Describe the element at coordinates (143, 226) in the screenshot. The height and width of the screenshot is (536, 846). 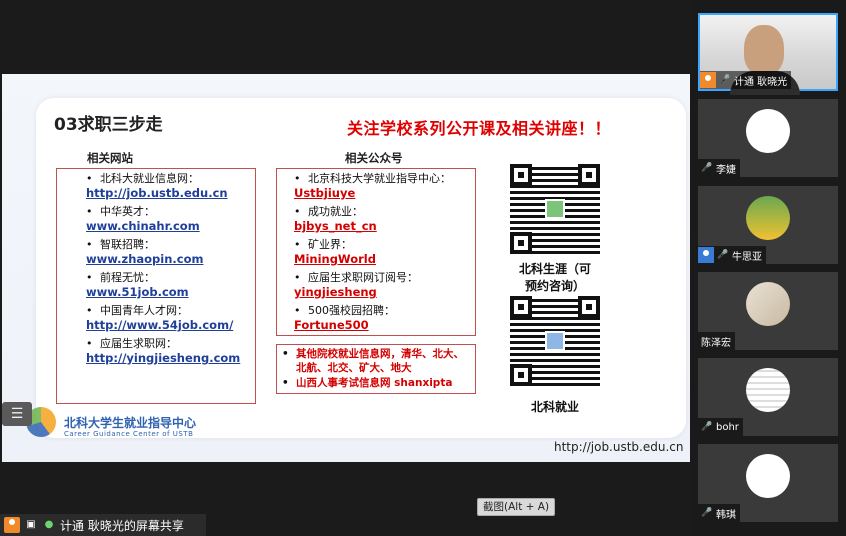
I see `website-link: www.chinahr.com` at that location.